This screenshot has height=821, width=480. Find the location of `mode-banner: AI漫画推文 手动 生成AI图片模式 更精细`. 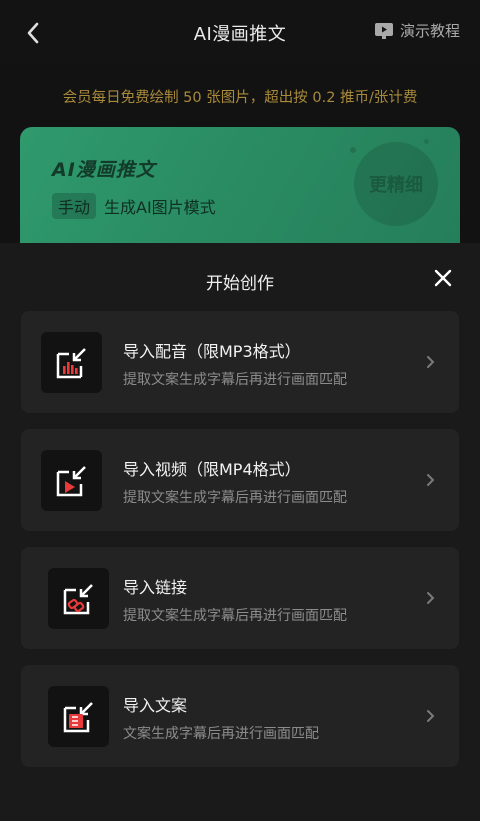

mode-banner: AI漫画推文 手动 生成AI图片模式 更精细 is located at coordinates (240, 192).